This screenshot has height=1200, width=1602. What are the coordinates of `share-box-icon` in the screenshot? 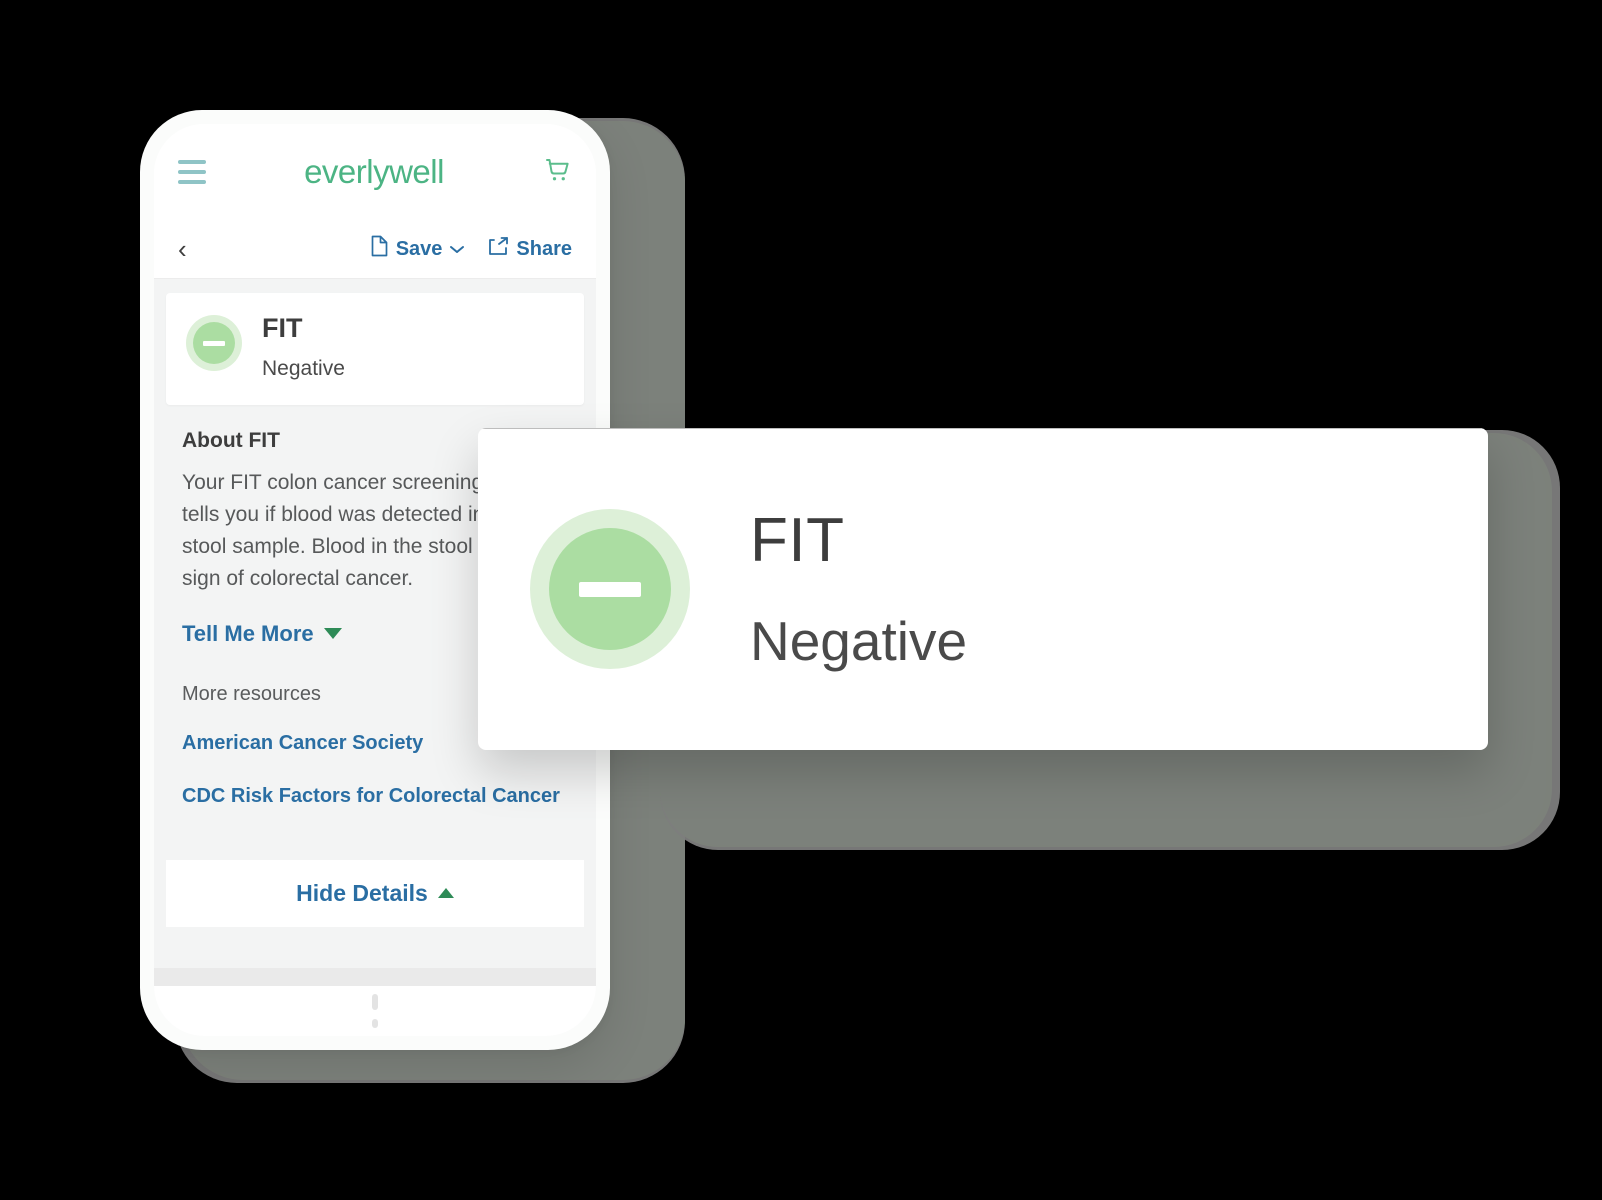 It's located at (498, 249).